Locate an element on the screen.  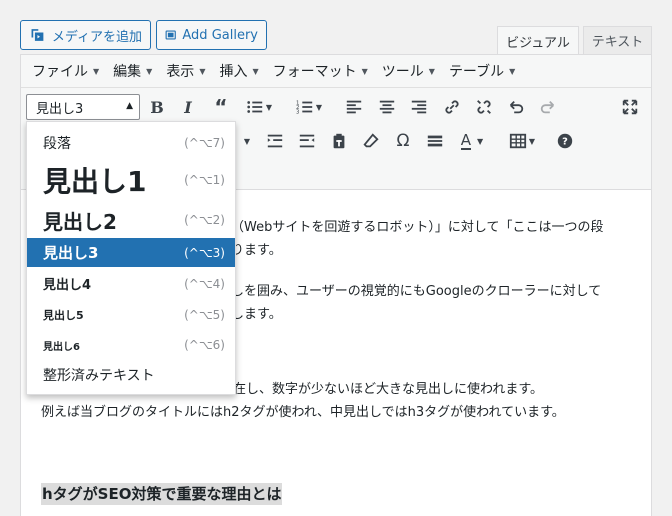
align-center-icon is located at coordinates (387, 107).